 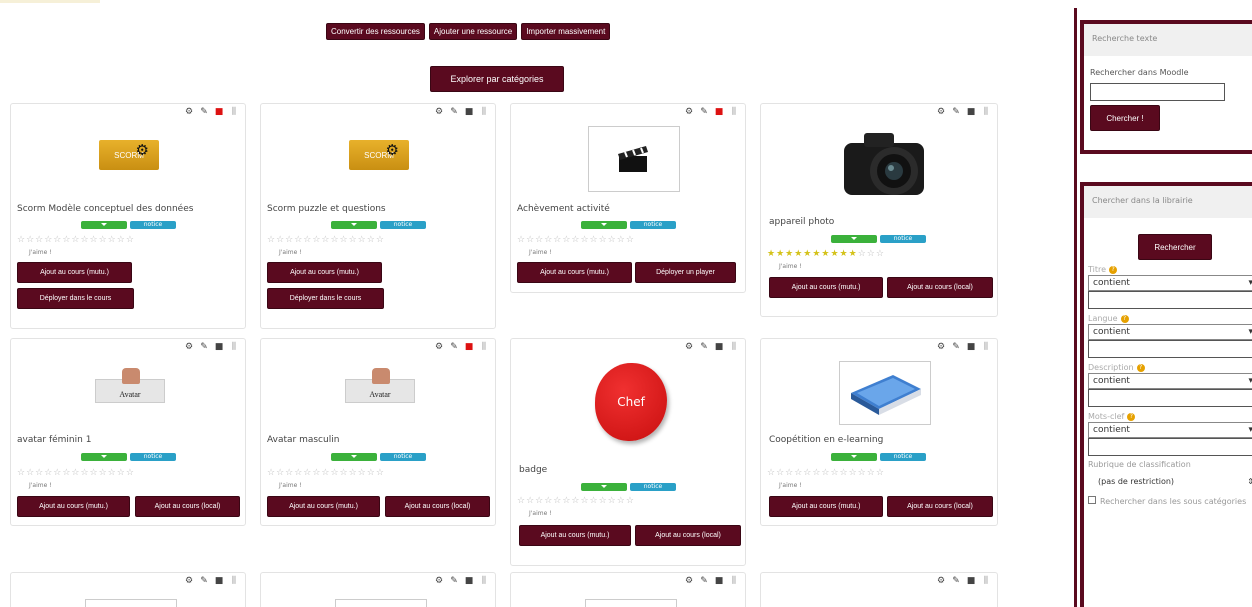 I want to click on search-button: Chercher !, so click(x=1125, y=118).